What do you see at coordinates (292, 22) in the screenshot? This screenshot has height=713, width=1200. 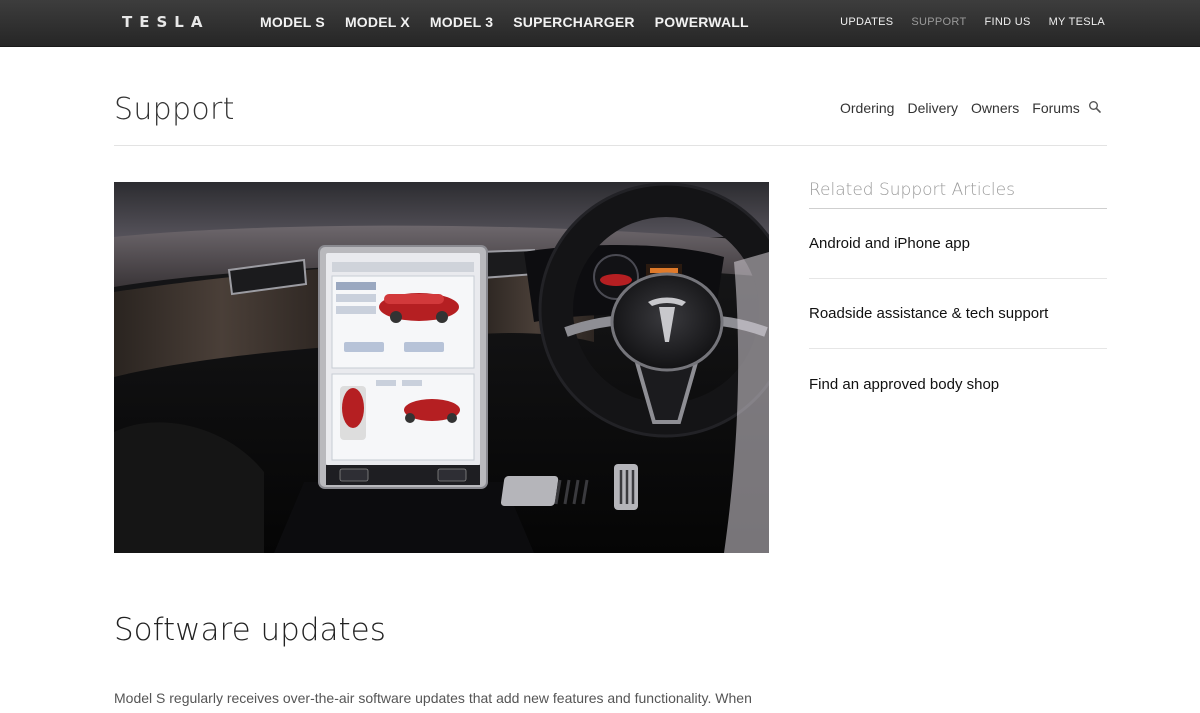 I see `nav-model-s: MODEL S` at bounding box center [292, 22].